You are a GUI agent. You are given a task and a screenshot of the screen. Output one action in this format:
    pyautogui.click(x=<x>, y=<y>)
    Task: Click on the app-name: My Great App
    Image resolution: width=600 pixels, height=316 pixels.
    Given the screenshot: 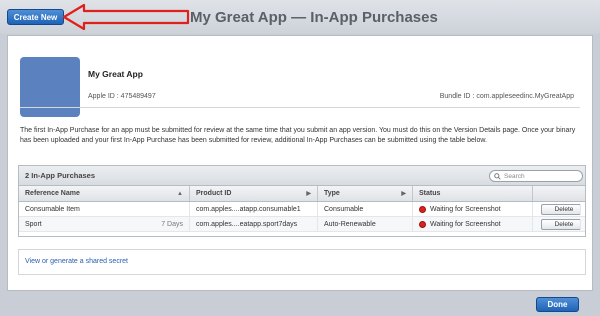 What is the action you would take?
    pyautogui.click(x=115, y=74)
    